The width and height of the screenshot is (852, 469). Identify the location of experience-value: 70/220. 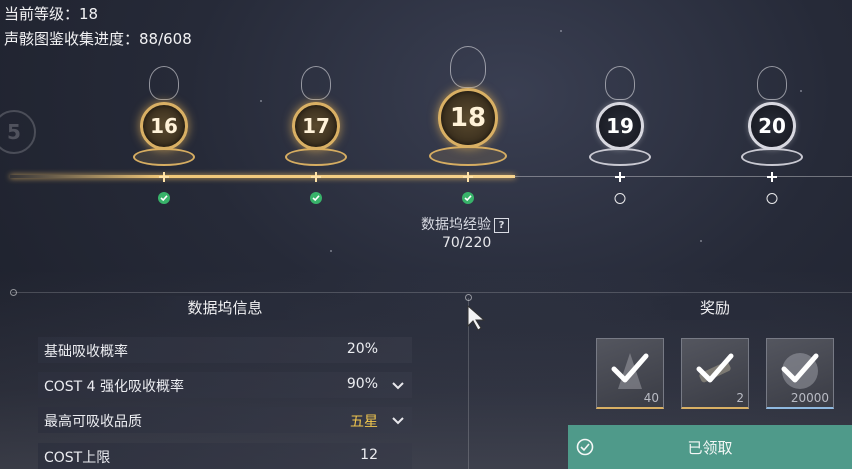
(467, 243).